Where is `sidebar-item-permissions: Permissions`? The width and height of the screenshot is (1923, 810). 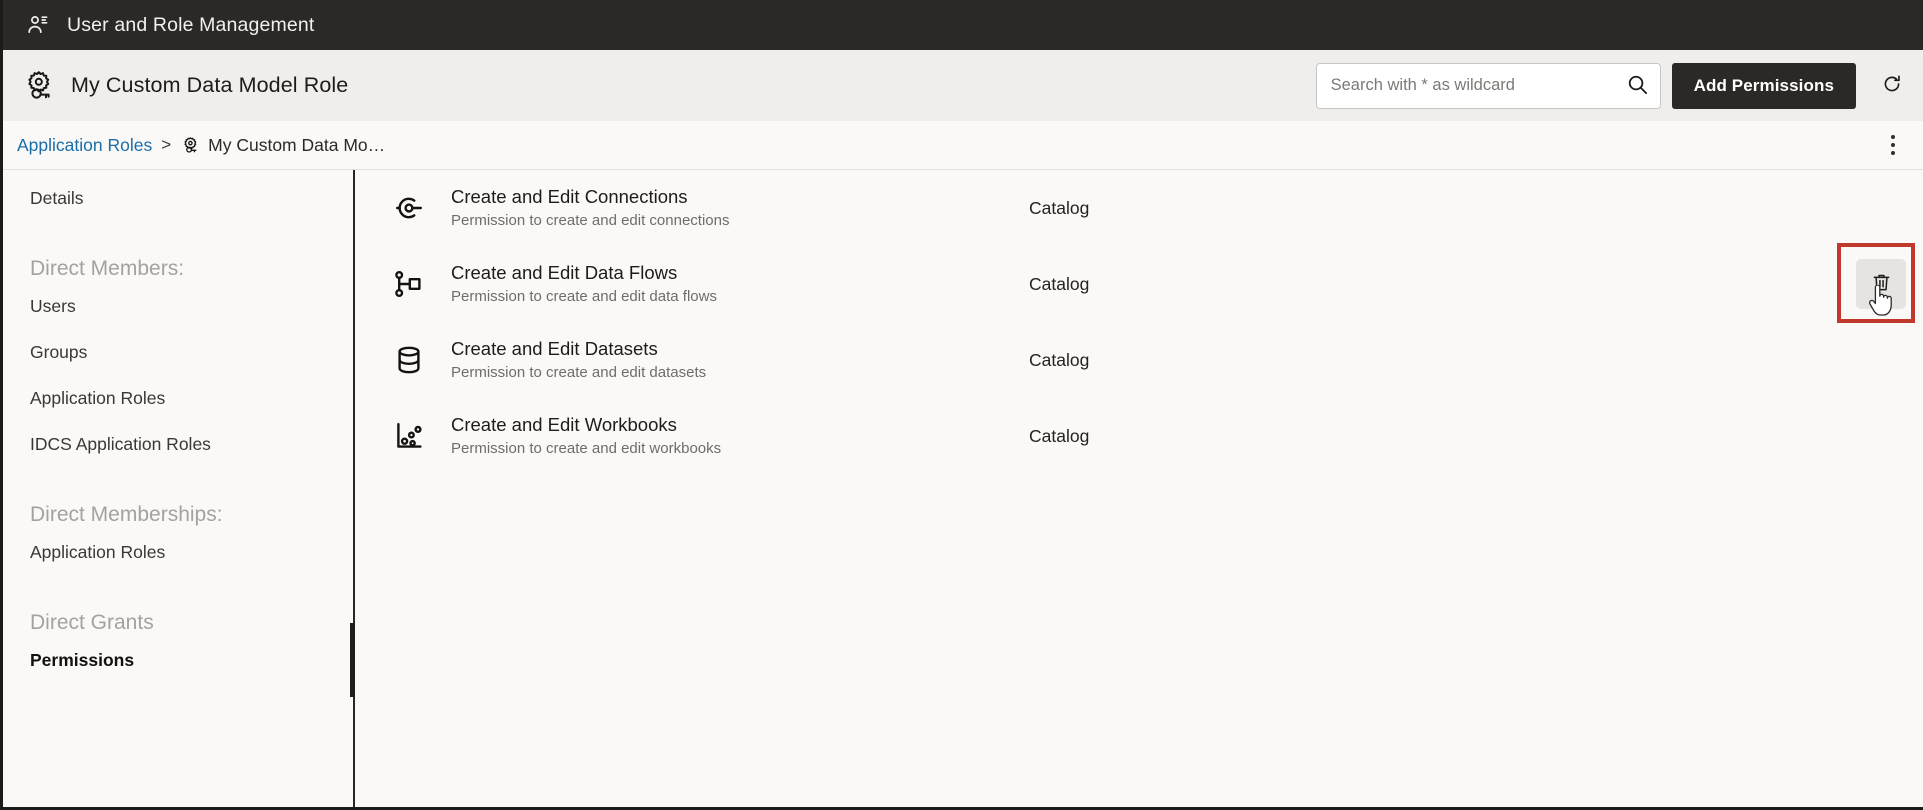
sidebar-item-permissions: Permissions is located at coordinates (179, 660).